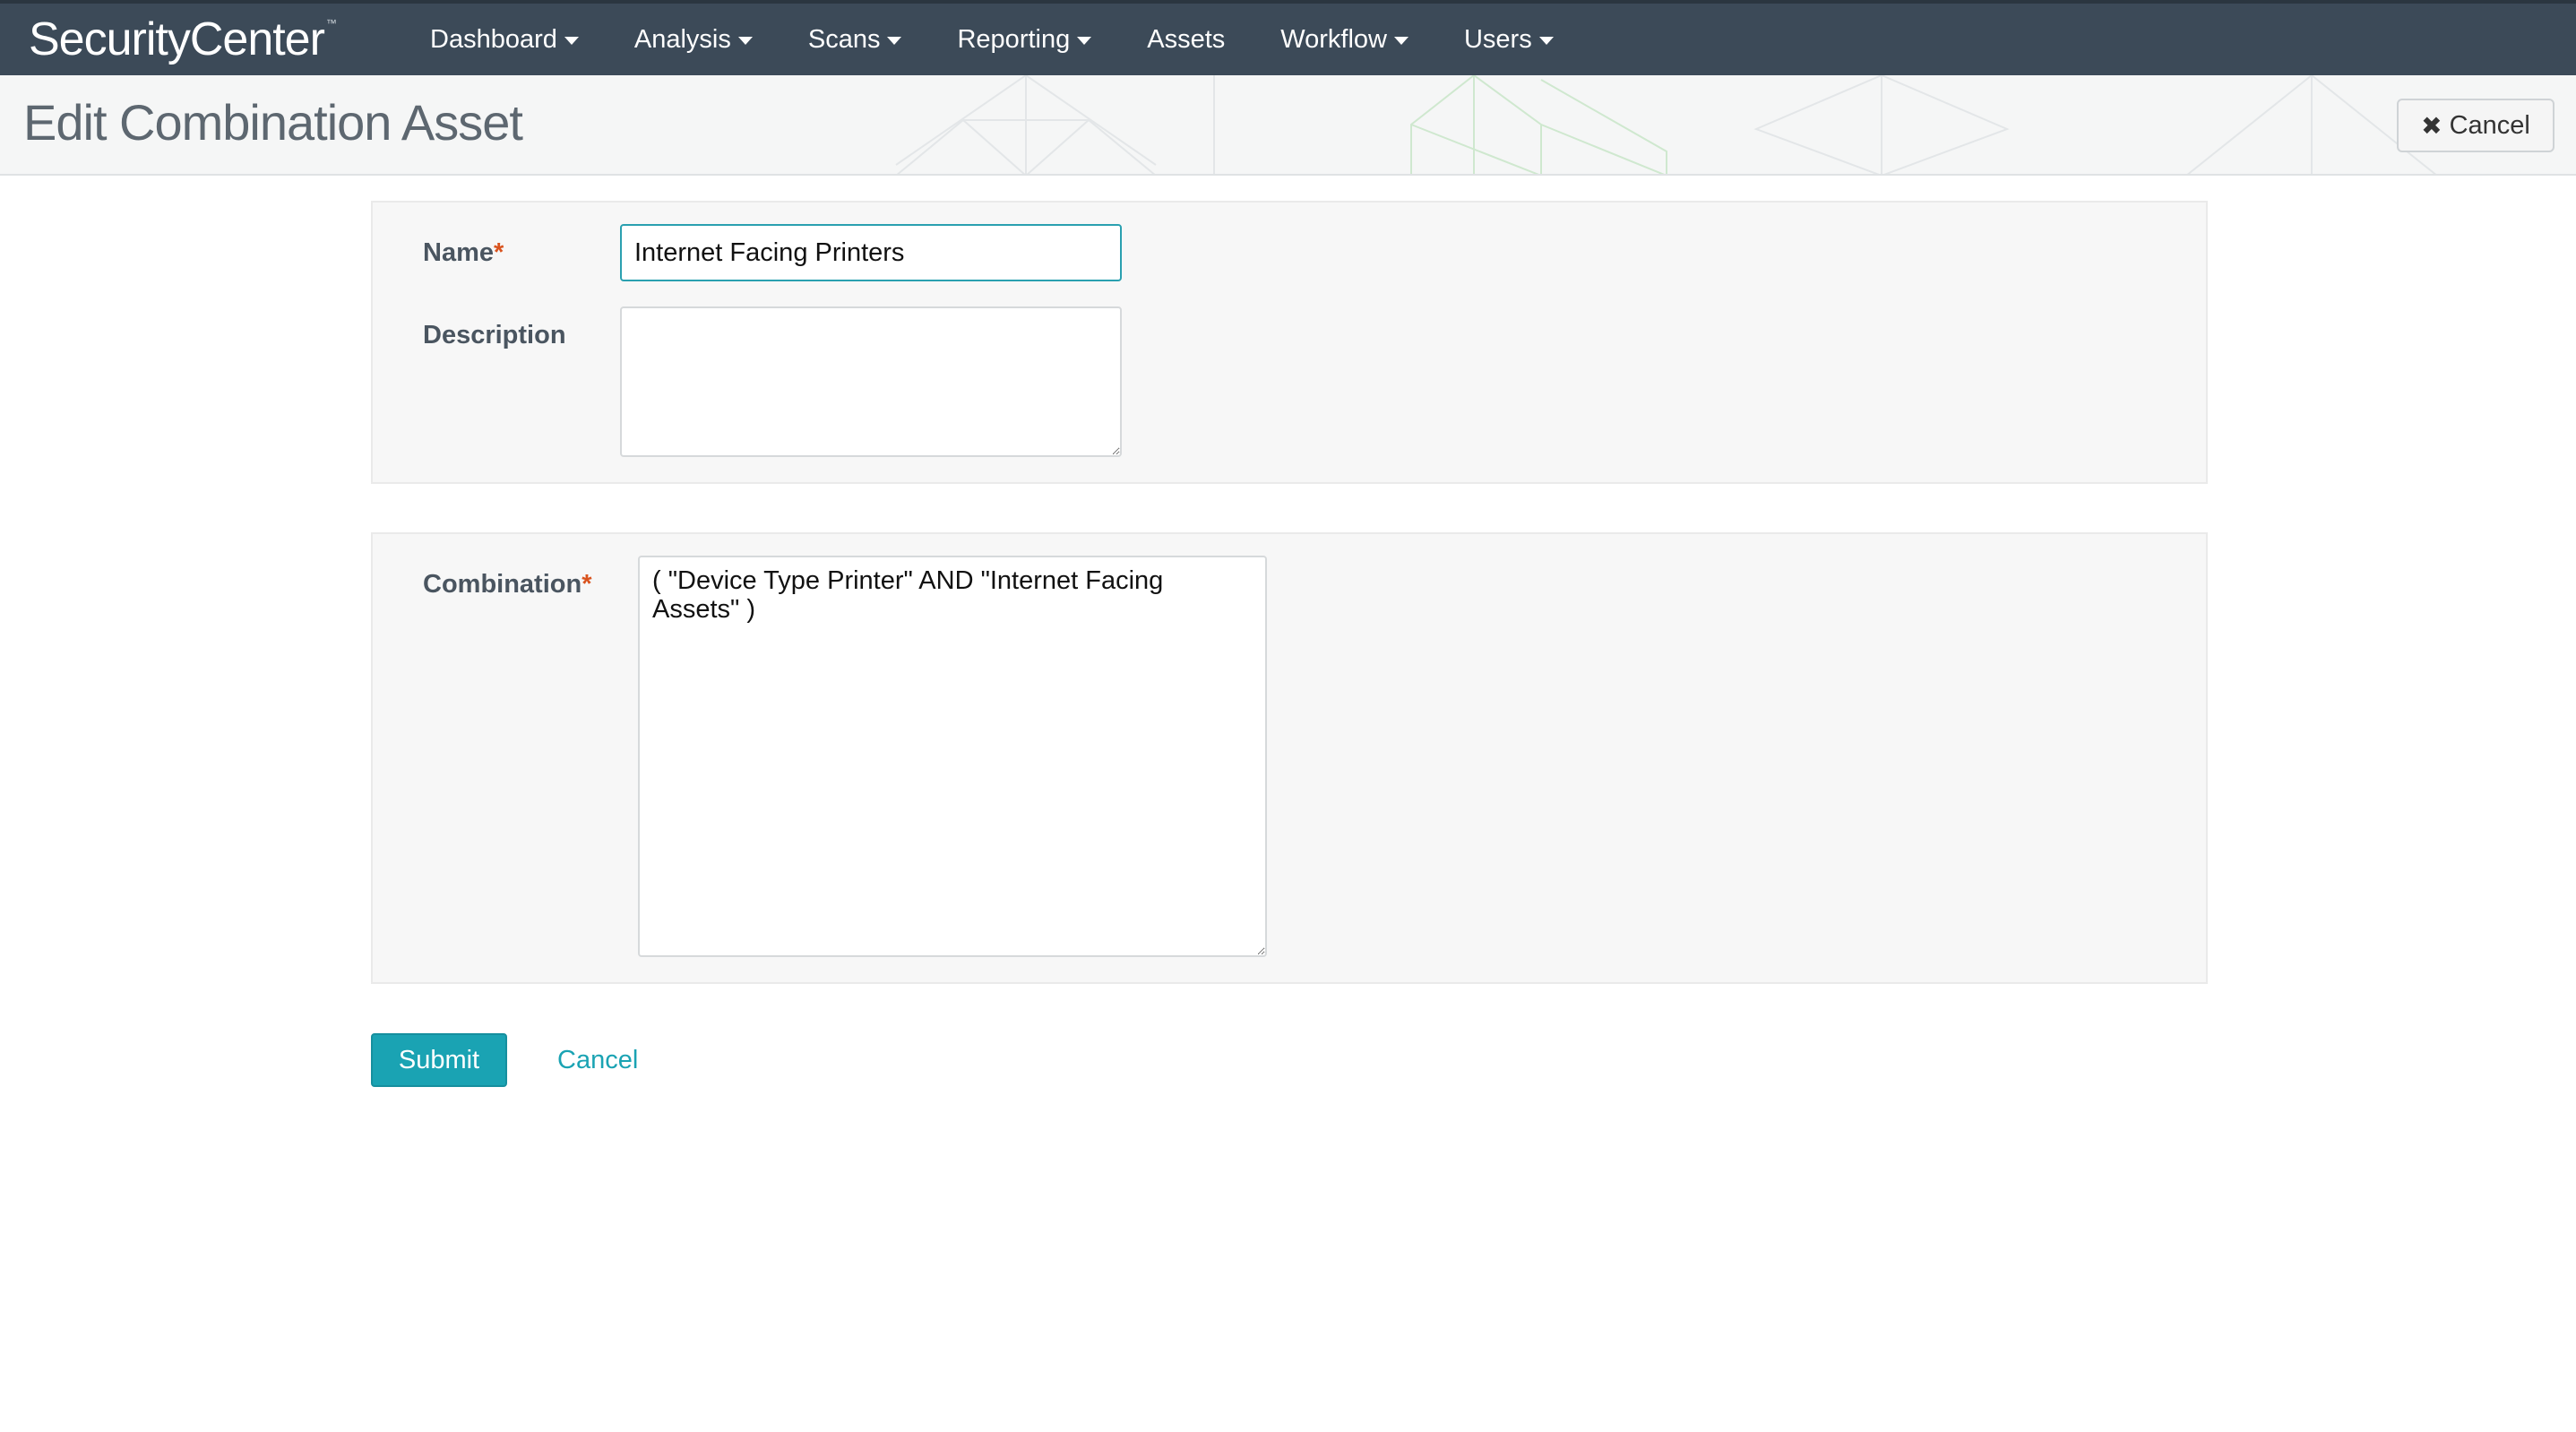  I want to click on name-label: Name*, so click(463, 253).